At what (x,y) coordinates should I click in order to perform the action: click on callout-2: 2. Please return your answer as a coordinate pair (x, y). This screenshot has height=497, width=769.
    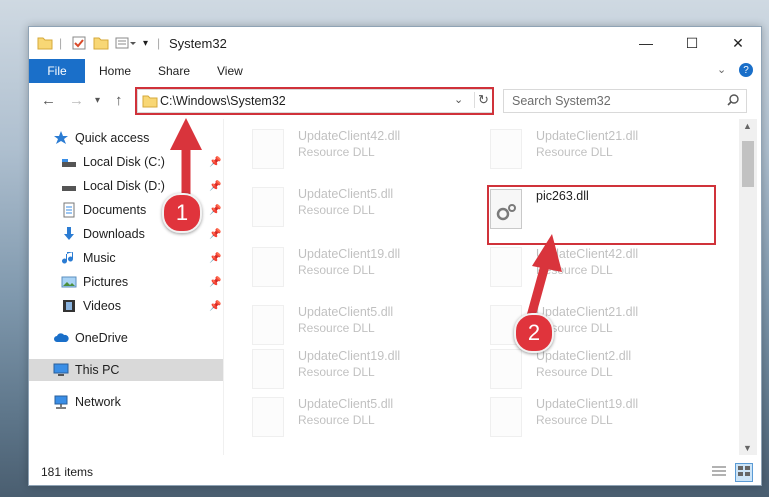
    Looking at the image, I should click on (534, 333).